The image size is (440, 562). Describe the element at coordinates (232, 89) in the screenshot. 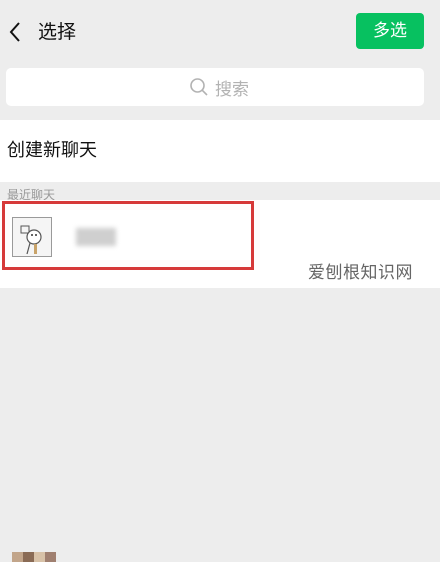

I see `search-placeholder: 搜索` at that location.